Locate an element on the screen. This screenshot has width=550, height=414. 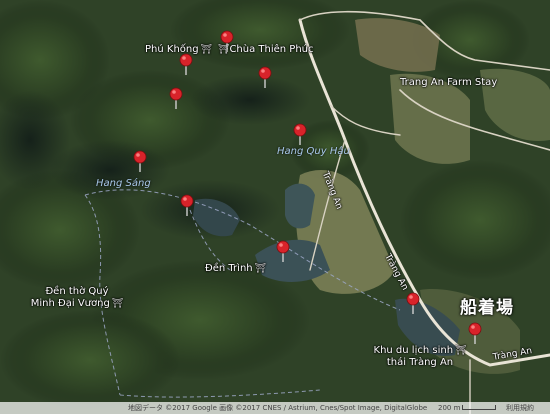
label-hang-quy-hau: Hang Quy Hậu is located at coordinates (313, 152).